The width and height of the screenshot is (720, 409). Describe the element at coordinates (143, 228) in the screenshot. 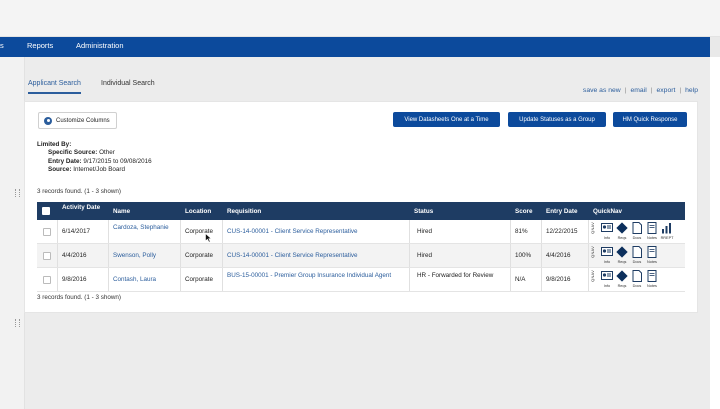

I see `candidate-name-link: Cardoza, Stephanie` at that location.